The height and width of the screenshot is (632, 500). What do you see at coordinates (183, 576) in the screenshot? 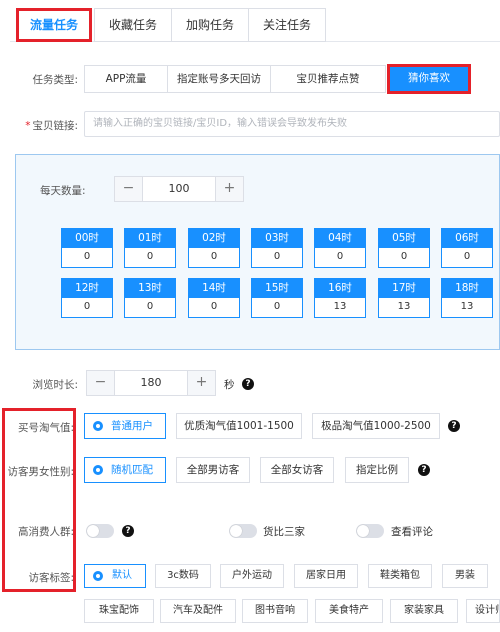
I see `tag-3c-digital: 3c数码` at bounding box center [183, 576].